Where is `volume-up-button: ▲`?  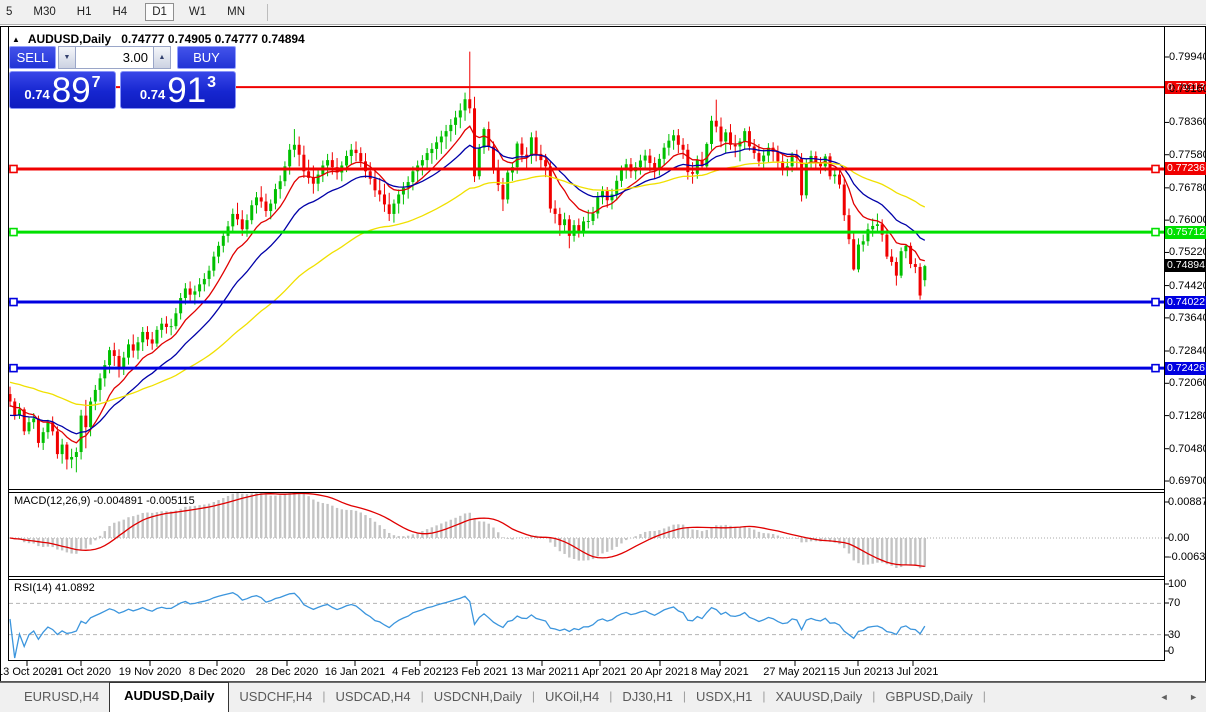
volume-up-button: ▲ is located at coordinates (161, 57).